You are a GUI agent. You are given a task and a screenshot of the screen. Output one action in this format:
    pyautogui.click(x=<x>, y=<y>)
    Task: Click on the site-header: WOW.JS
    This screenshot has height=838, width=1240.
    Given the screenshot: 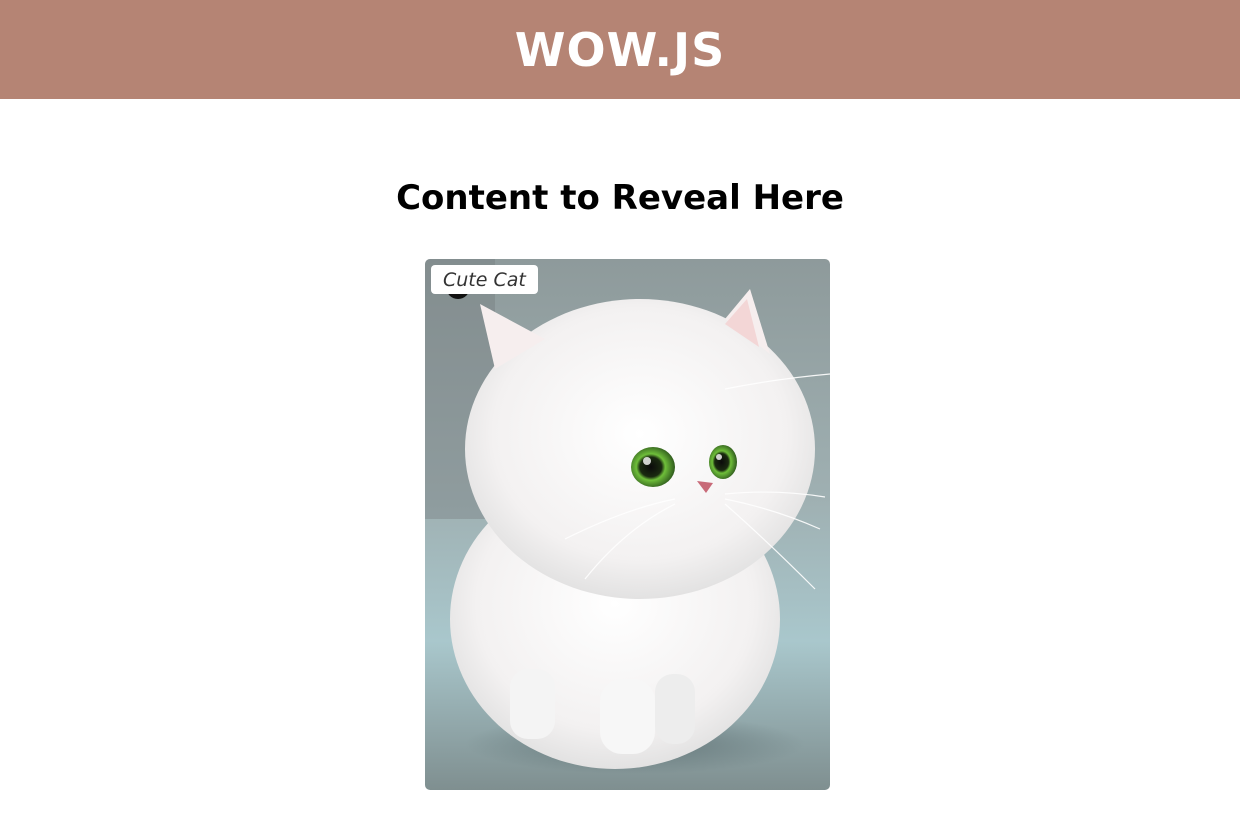 What is the action you would take?
    pyautogui.click(x=620, y=49)
    